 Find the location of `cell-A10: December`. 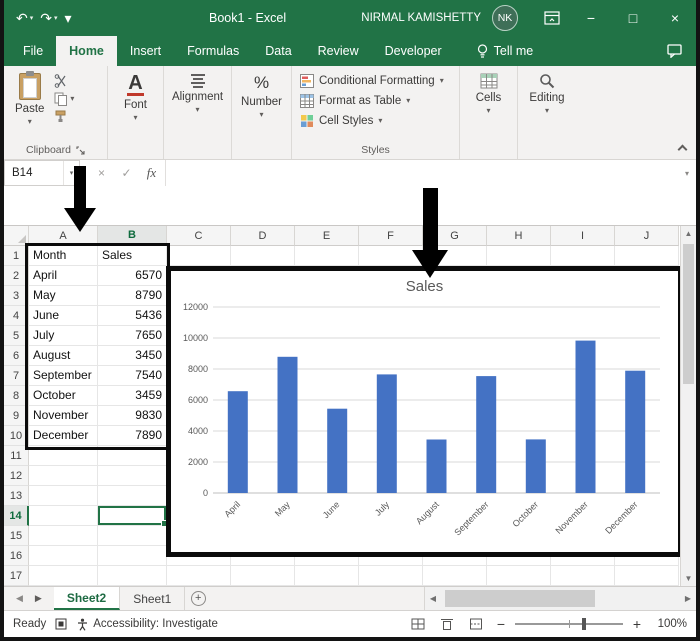

cell-A10: December is located at coordinates (63, 436).